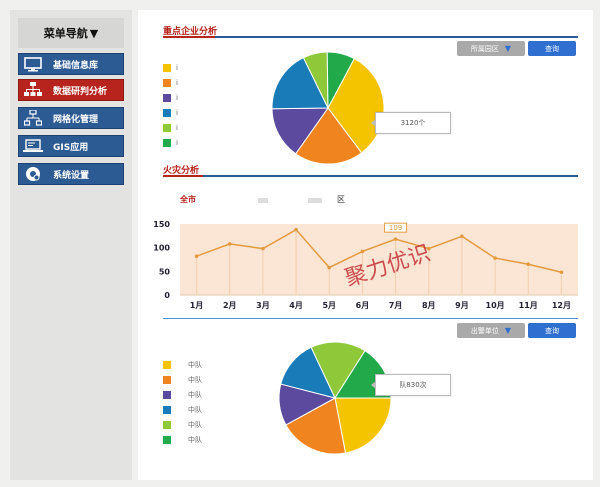  Describe the element at coordinates (80, 91) in the screenshot. I see `sidebar-item-label: 数据研判分析` at that location.